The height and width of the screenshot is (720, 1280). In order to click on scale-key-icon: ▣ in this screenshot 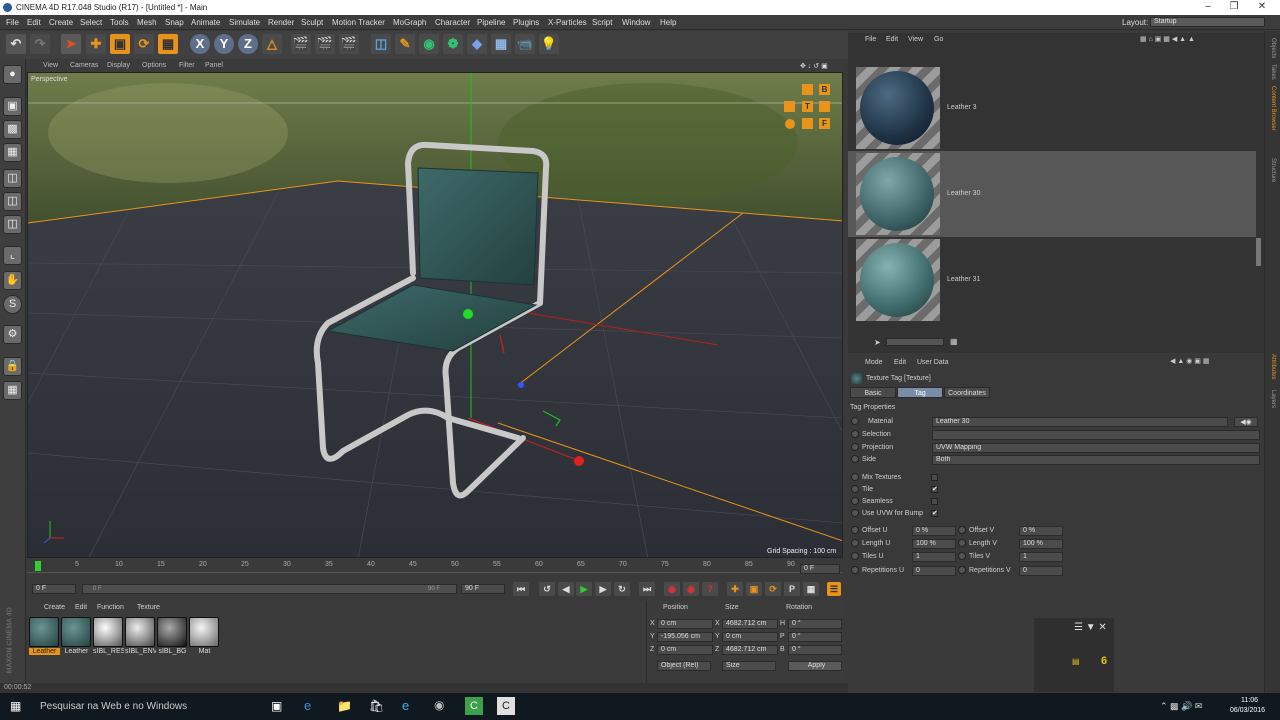, I will do `click(754, 589)`.